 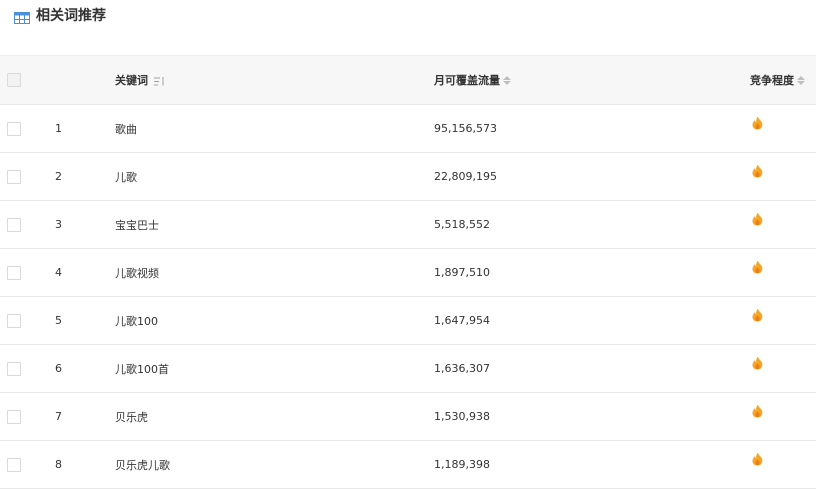 What do you see at coordinates (126, 177) in the screenshot?
I see `row-keyword: 儿歌` at bounding box center [126, 177].